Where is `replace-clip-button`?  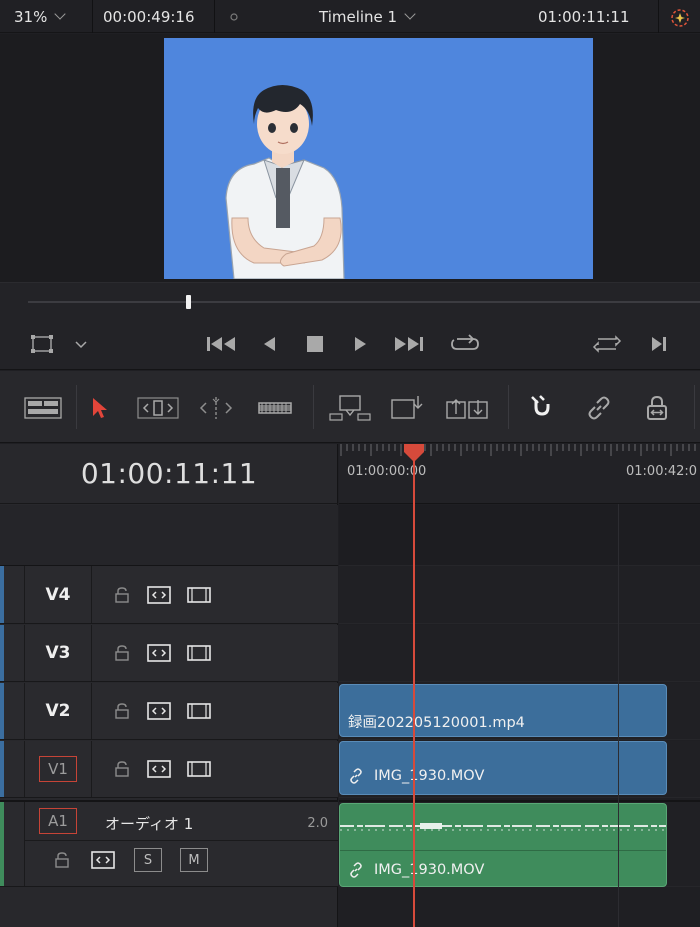 replace-clip-button is located at coordinates (467, 408).